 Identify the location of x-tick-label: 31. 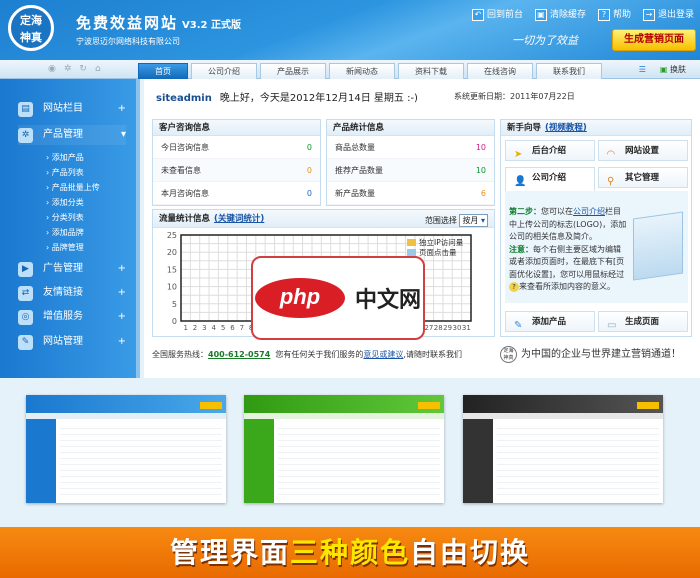
(466, 328).